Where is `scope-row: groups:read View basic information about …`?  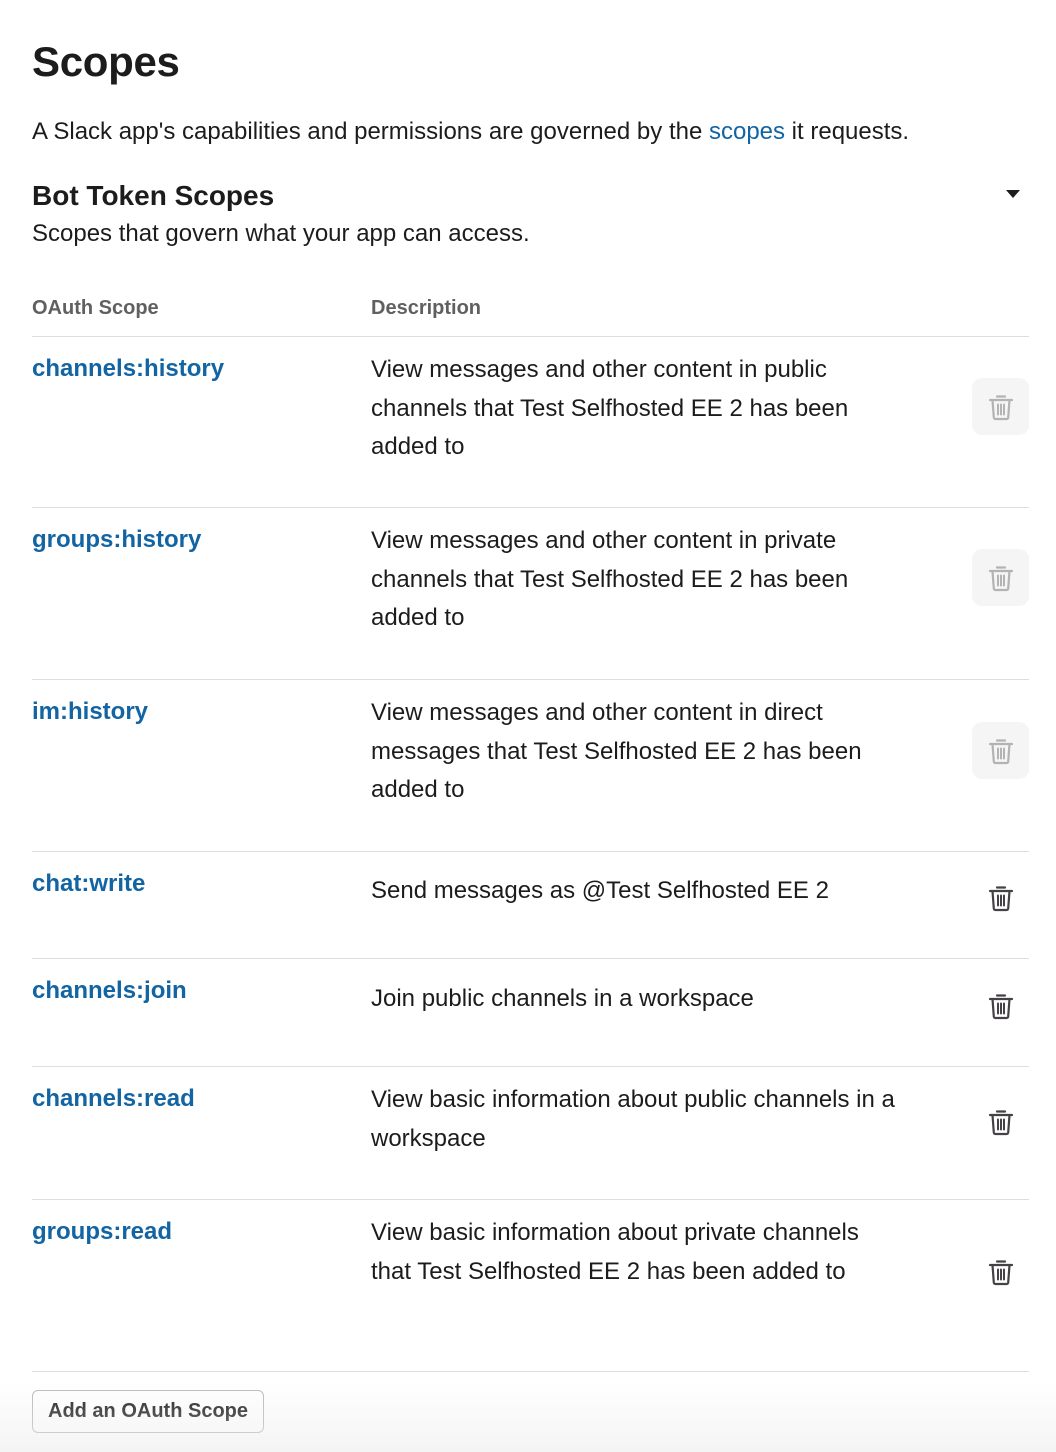 scope-row: groups:read View basic information about … is located at coordinates (530, 1286).